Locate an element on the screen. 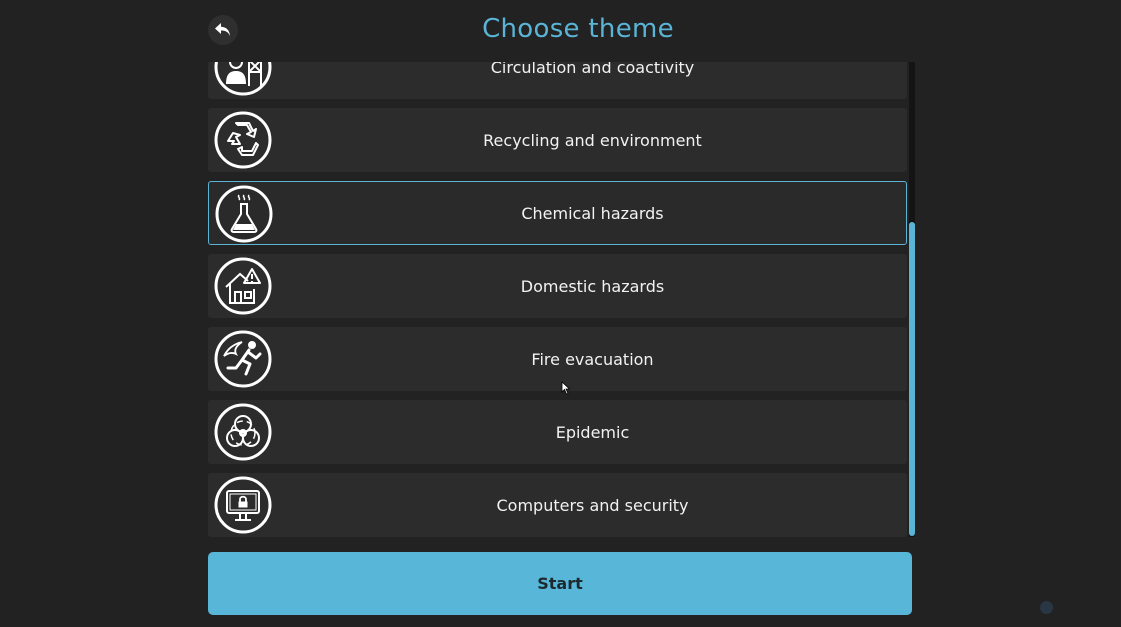 Image resolution: width=1121 pixels, height=627 pixels. theme-item-label: Fire evacuation is located at coordinates (592, 359).